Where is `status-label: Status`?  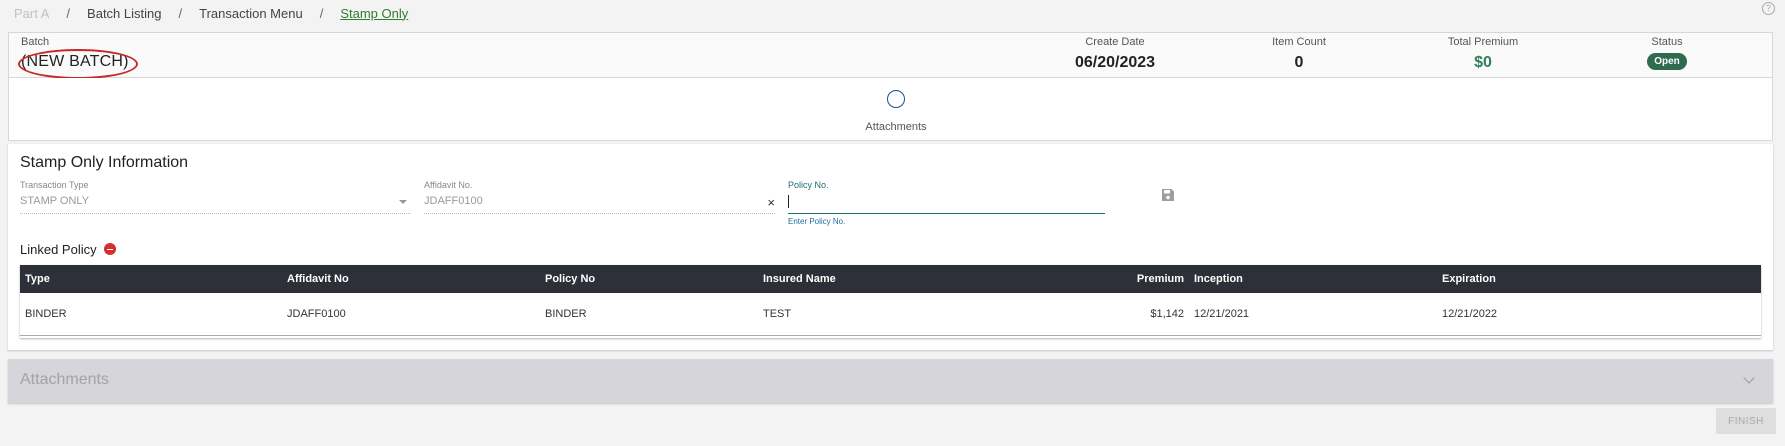
status-label: Status is located at coordinates (1667, 42).